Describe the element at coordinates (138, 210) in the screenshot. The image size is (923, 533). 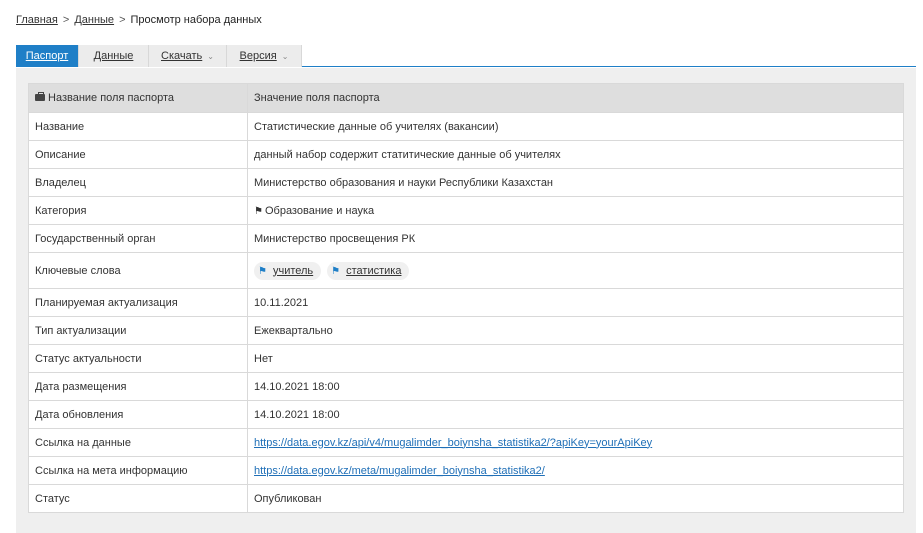
I see `field-name: Категория` at that location.